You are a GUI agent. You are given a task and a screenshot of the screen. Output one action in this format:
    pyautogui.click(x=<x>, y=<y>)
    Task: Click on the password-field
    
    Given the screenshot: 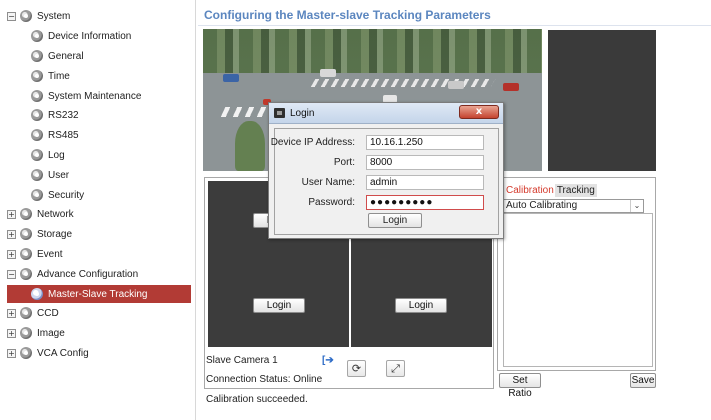 What is the action you would take?
    pyautogui.click(x=425, y=202)
    